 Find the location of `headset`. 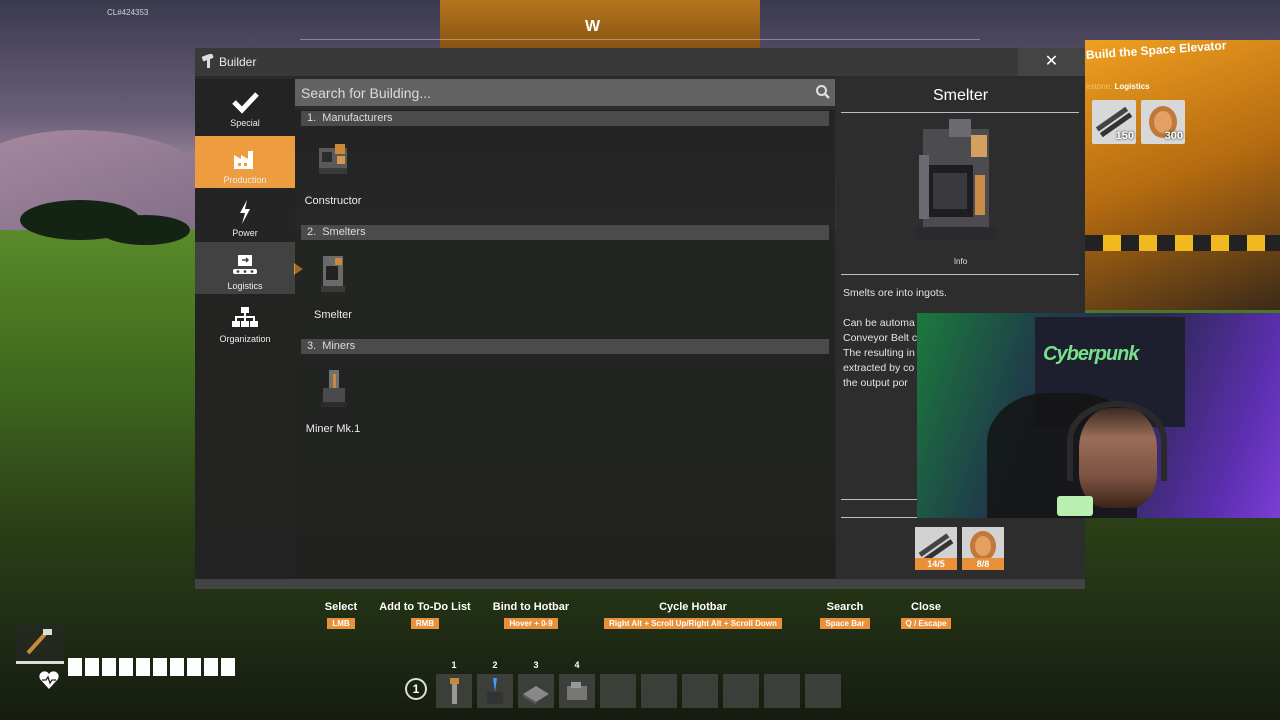

headset is located at coordinates (1117, 441).